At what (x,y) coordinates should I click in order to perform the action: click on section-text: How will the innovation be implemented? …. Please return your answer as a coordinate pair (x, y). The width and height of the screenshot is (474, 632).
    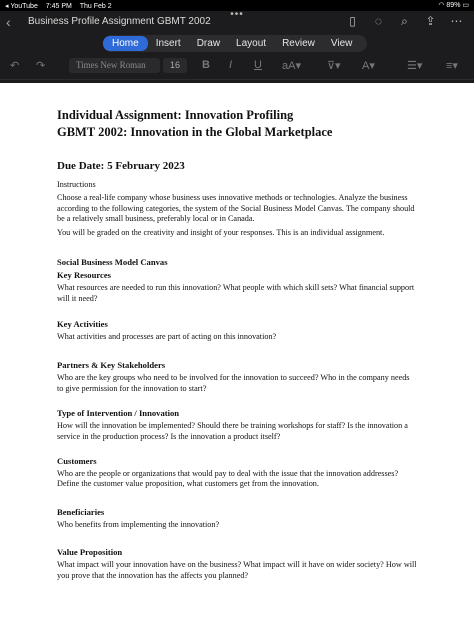
    Looking at the image, I should click on (232, 430).